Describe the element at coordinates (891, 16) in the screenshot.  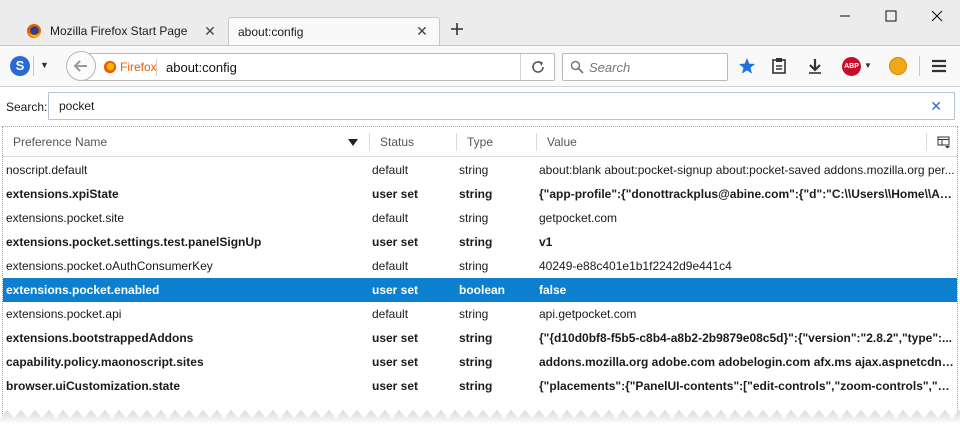
I see `maximize-button` at that location.